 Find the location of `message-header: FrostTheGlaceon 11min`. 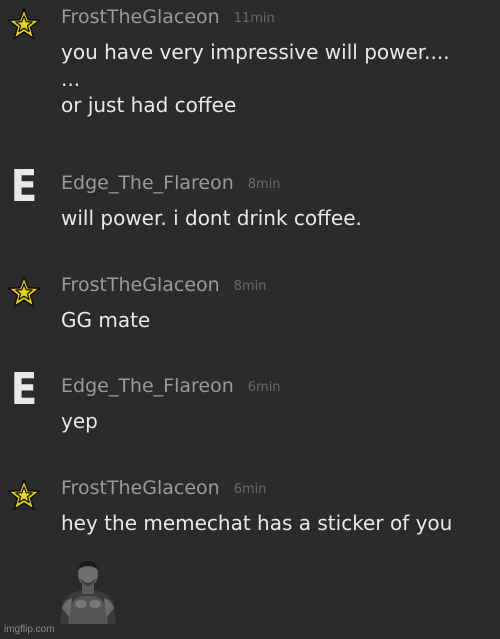

message-header: FrostTheGlaceon 11min is located at coordinates (168, 18).